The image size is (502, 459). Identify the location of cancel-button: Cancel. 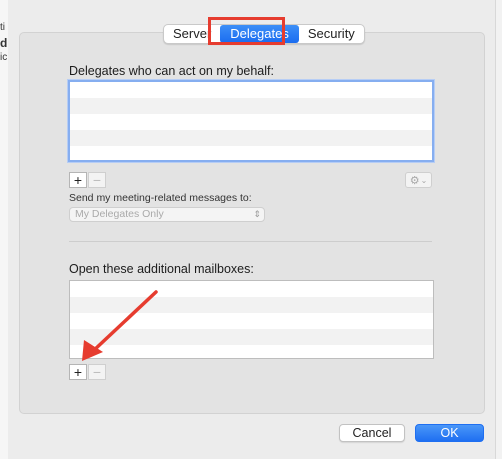
(372, 433).